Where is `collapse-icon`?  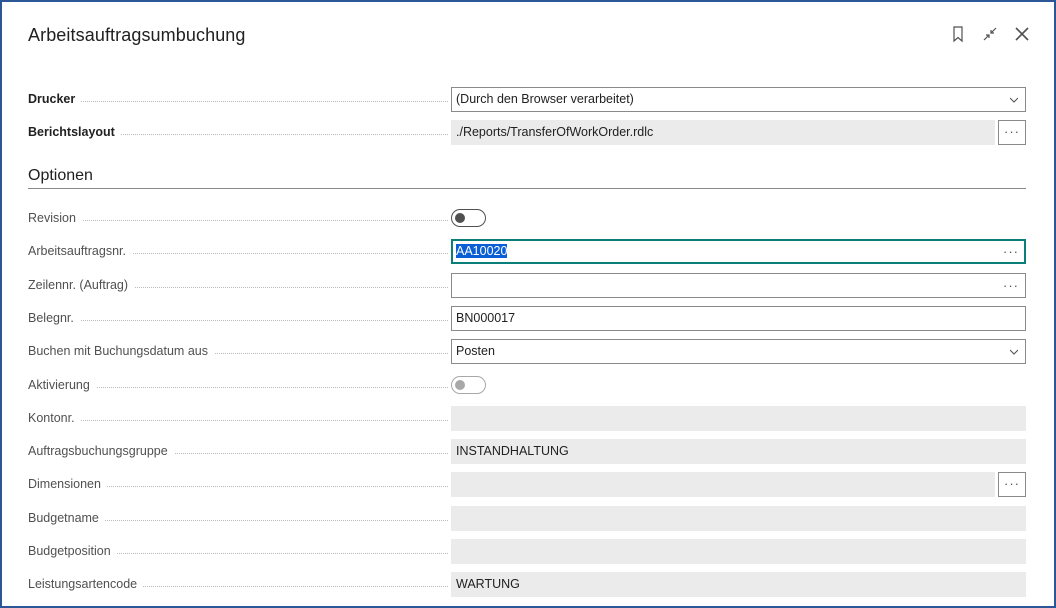
collapse-icon is located at coordinates (990, 34).